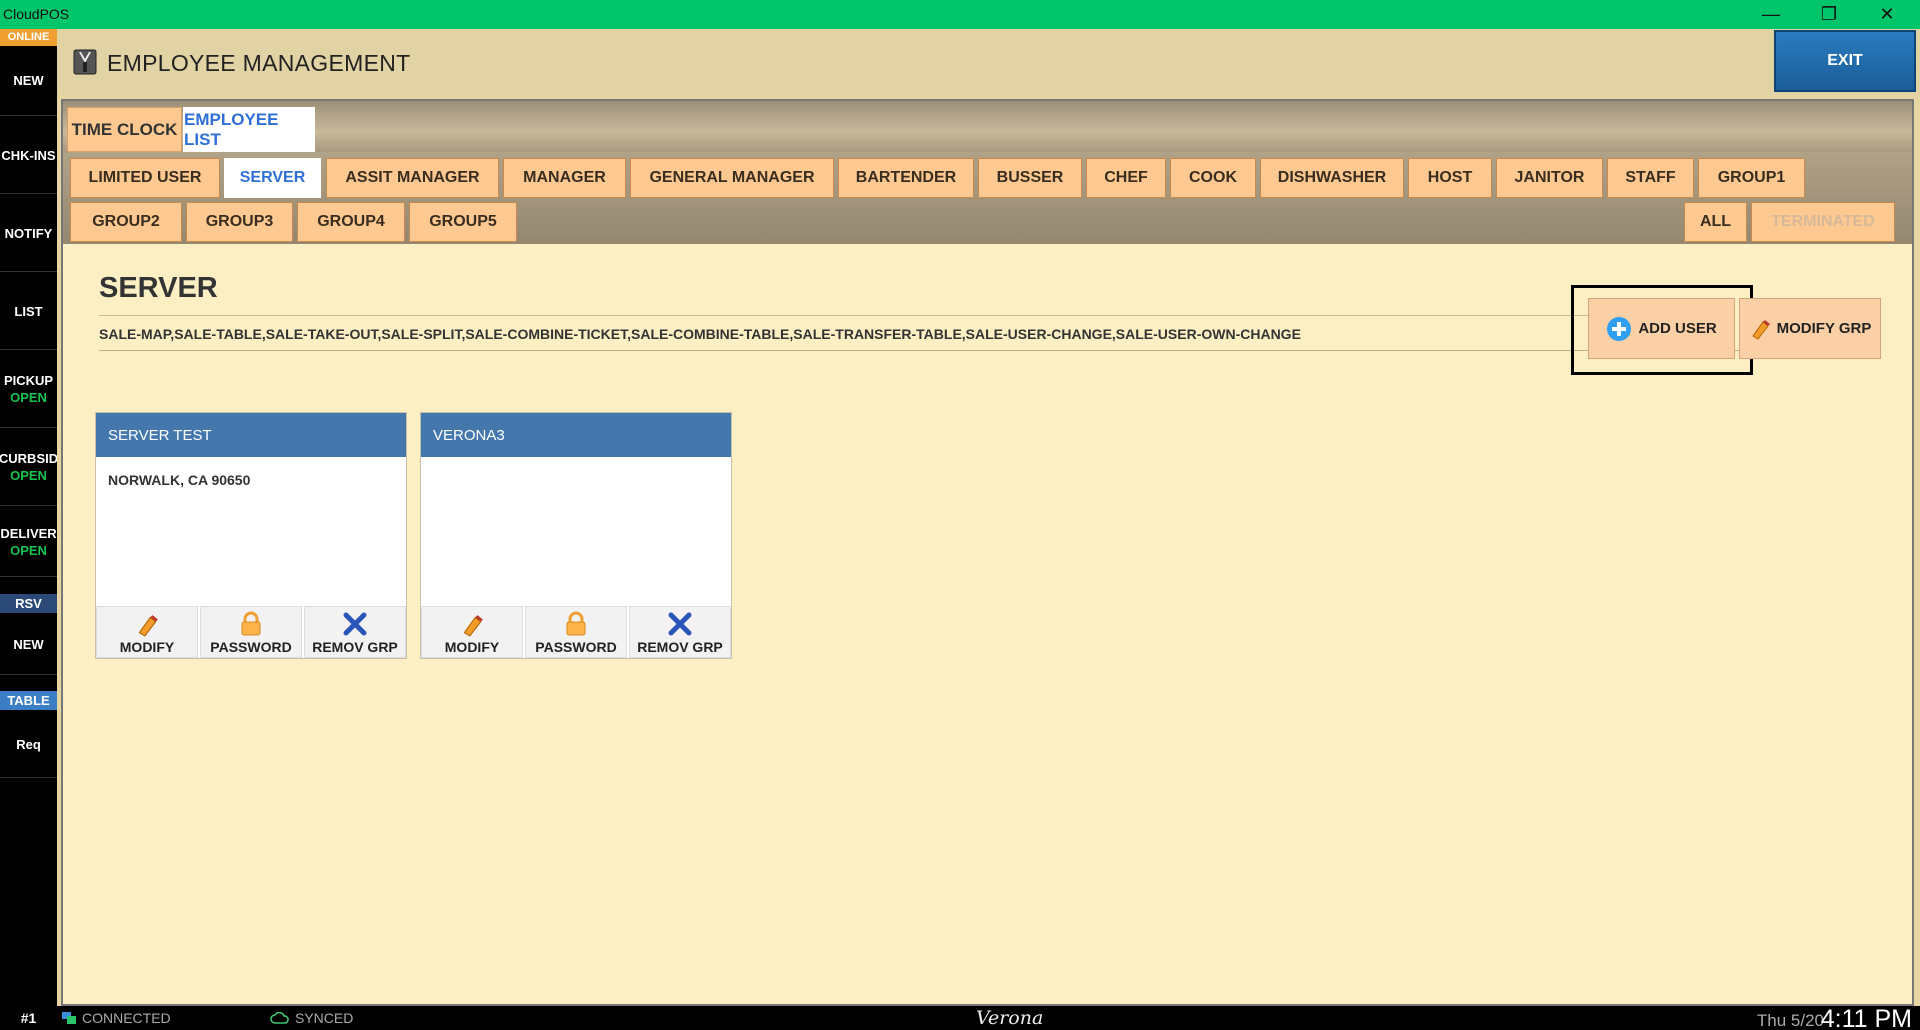  I want to click on window-title: CloudPOS, so click(36, 14).